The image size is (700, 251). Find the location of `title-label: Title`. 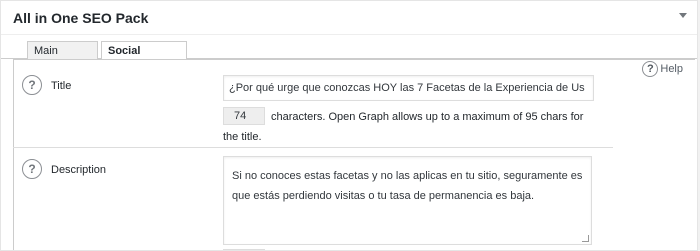

title-label: Title is located at coordinates (61, 86).